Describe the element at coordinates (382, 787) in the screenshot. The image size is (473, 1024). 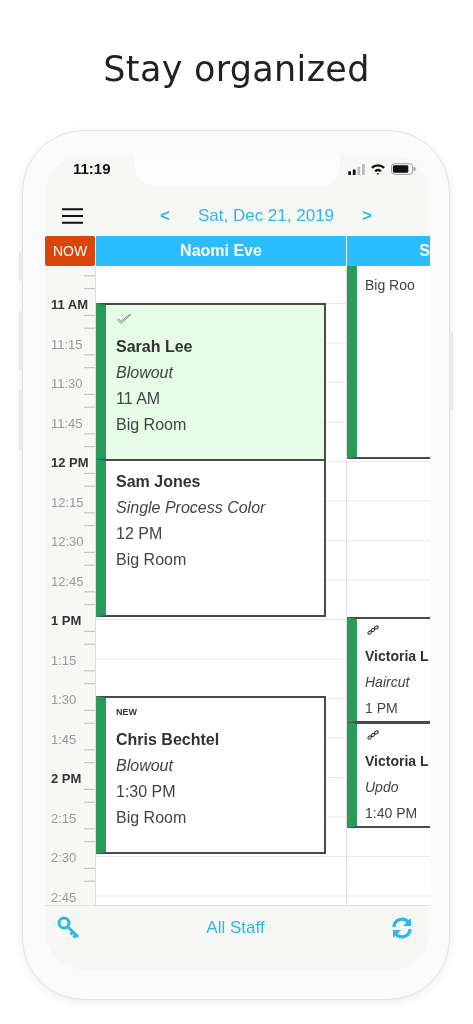
I see `service-name: Updo` at that location.